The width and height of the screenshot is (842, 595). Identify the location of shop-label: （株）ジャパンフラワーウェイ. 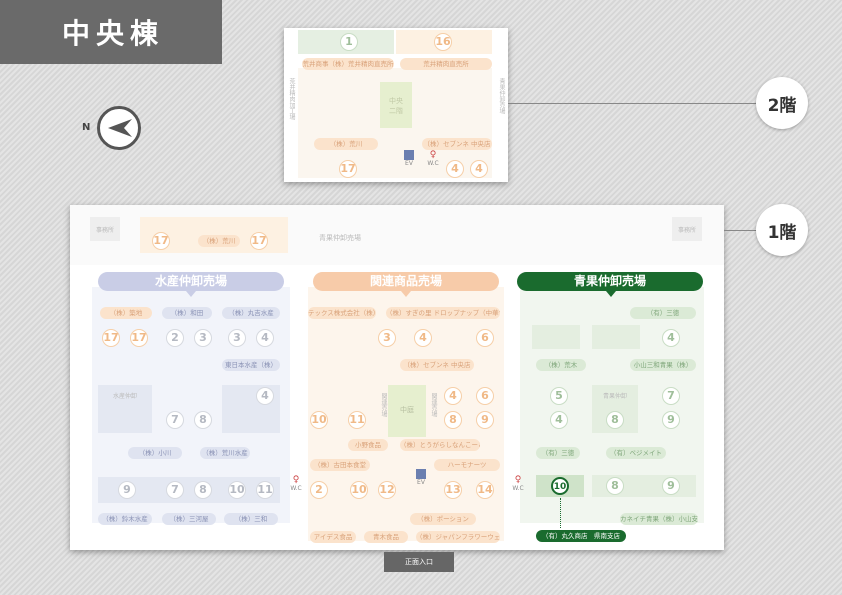
(458, 537).